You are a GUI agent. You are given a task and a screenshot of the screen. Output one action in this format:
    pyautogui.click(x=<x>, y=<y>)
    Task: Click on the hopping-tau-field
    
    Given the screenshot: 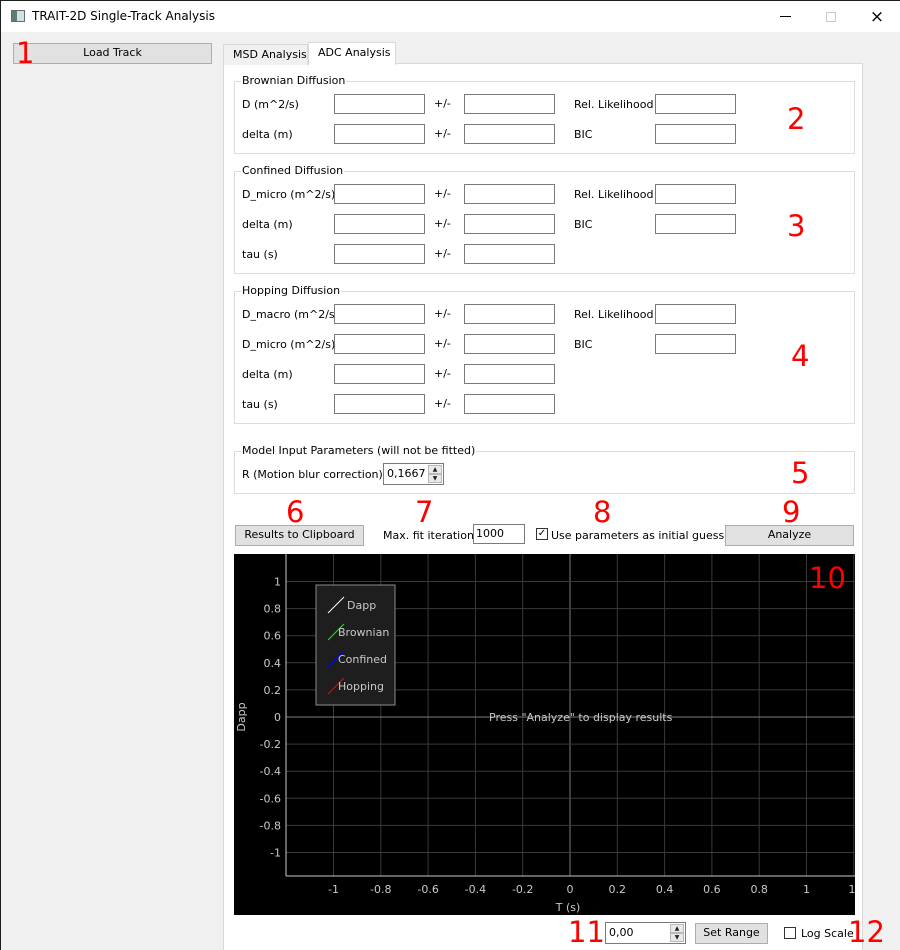 What is the action you would take?
    pyautogui.click(x=379, y=404)
    